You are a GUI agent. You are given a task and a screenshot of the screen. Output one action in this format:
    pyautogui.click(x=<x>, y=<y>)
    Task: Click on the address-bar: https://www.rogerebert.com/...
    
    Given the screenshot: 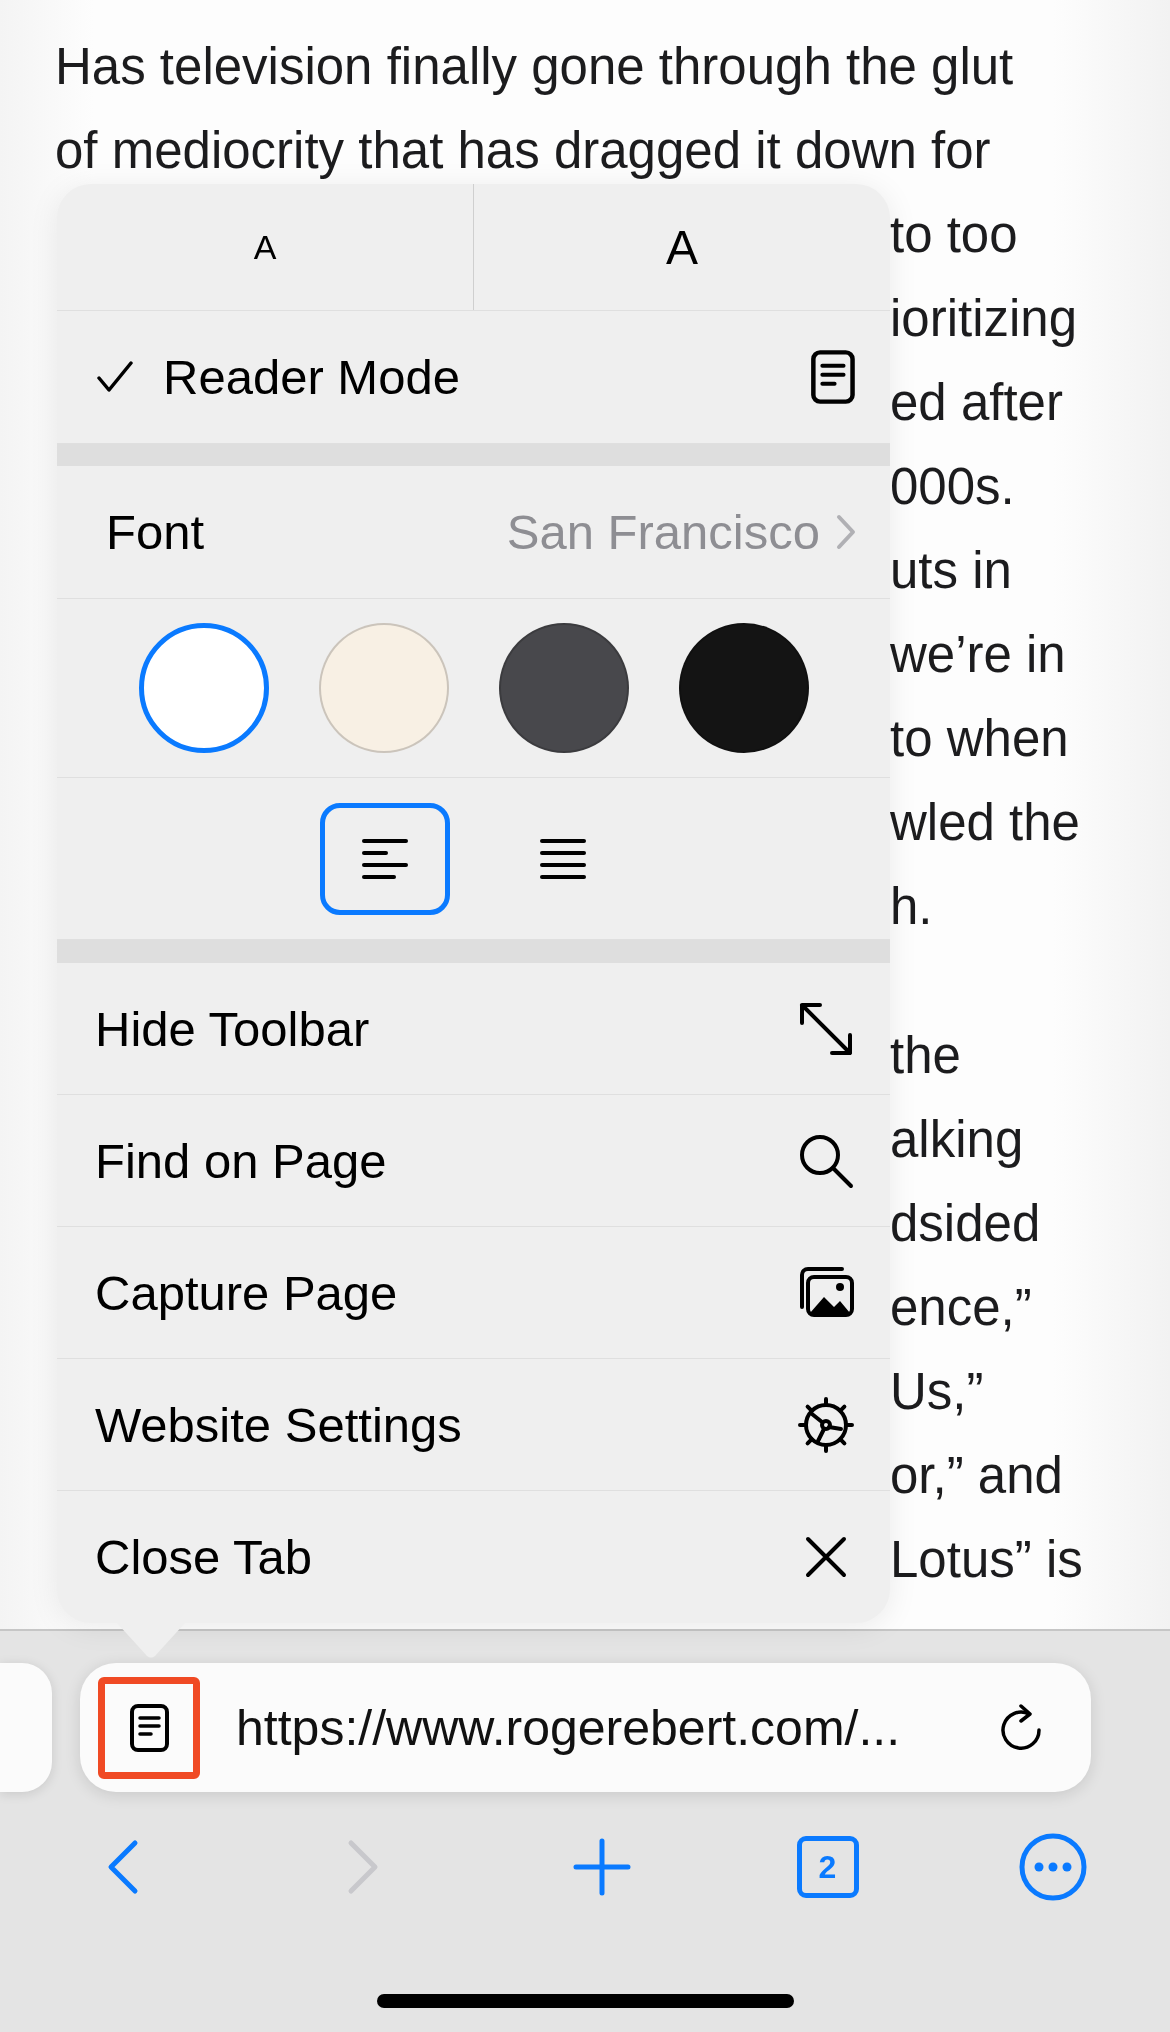 What is the action you would take?
    pyautogui.click(x=585, y=1727)
    